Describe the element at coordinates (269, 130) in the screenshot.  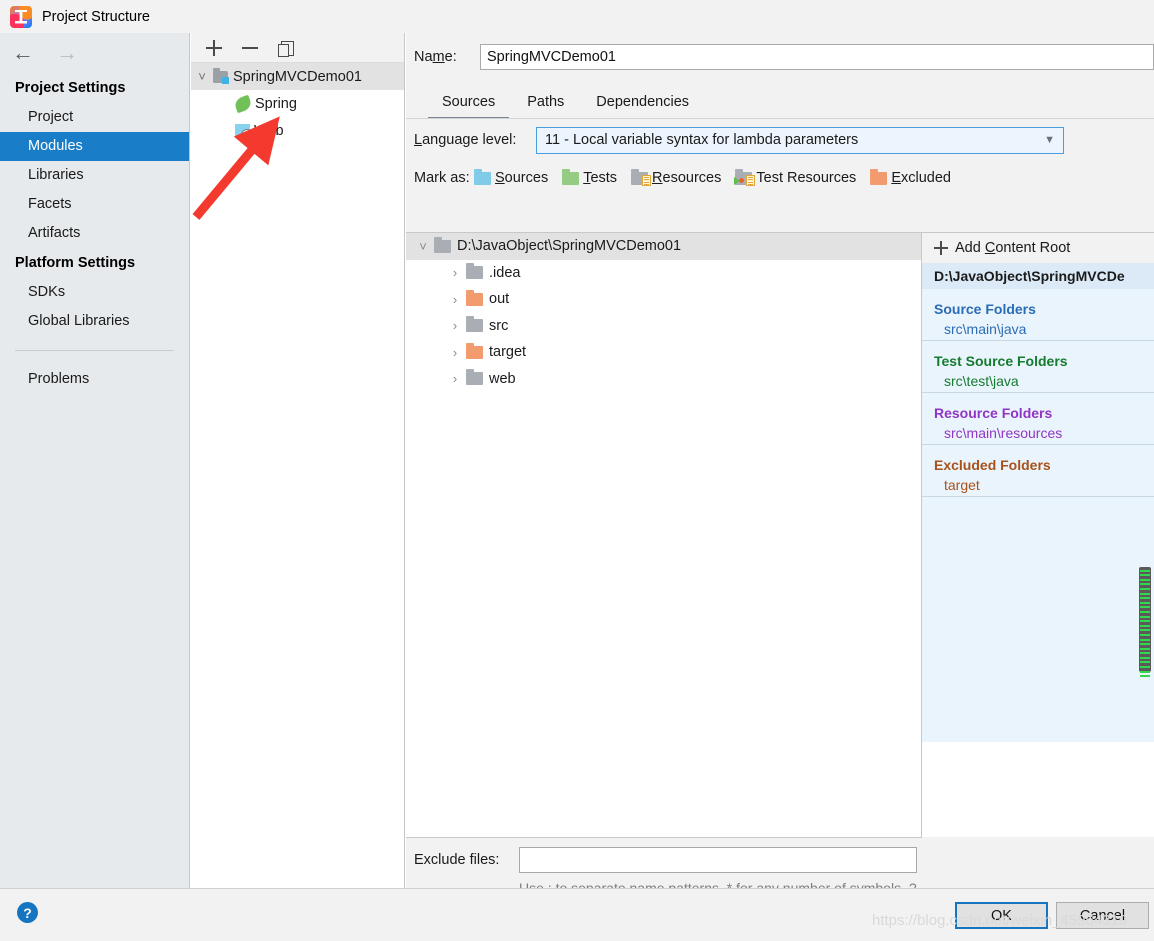
I see `module-label-web: Web` at that location.